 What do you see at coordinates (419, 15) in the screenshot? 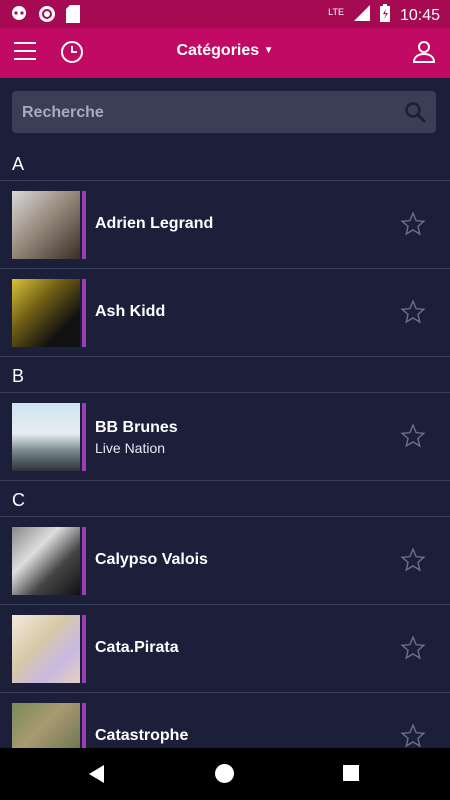
I see `clock-time: 10:45` at bounding box center [419, 15].